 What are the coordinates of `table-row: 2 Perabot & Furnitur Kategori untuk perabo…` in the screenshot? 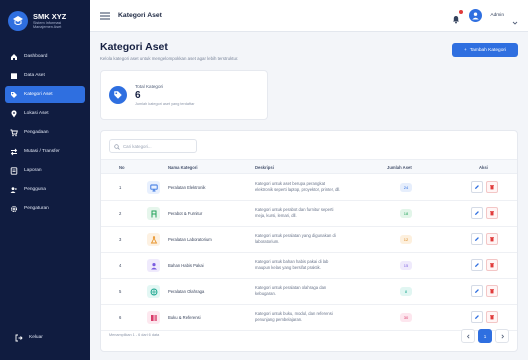 It's located at (309, 214).